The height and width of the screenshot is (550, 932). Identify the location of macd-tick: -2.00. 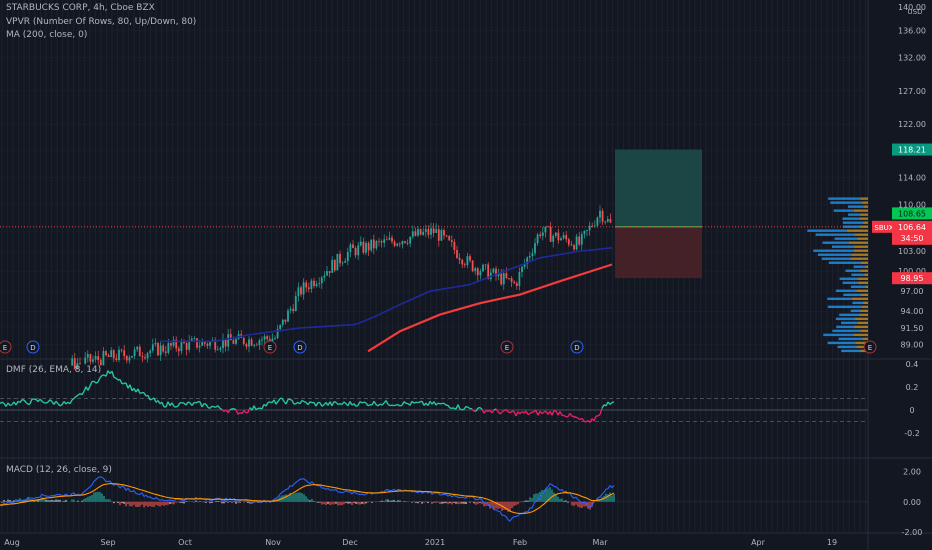
(912, 532).